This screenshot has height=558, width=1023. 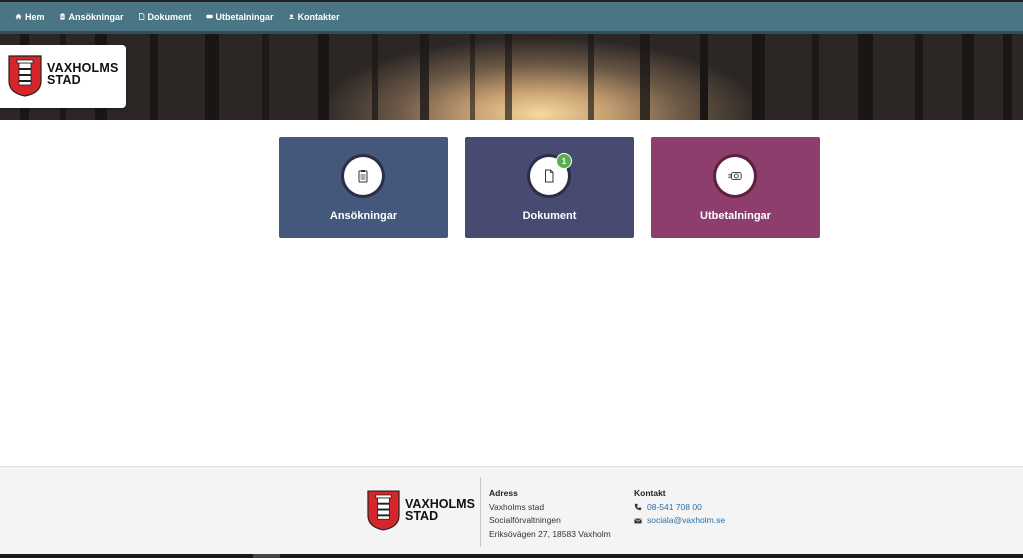 I want to click on contacts-icon, so click(x=291, y=16).